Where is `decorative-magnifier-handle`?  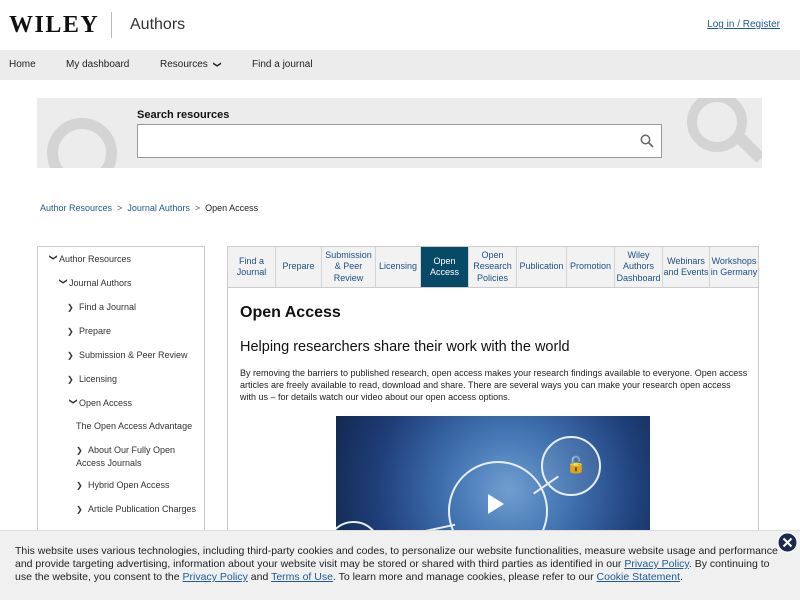 decorative-magnifier-handle is located at coordinates (748, 148).